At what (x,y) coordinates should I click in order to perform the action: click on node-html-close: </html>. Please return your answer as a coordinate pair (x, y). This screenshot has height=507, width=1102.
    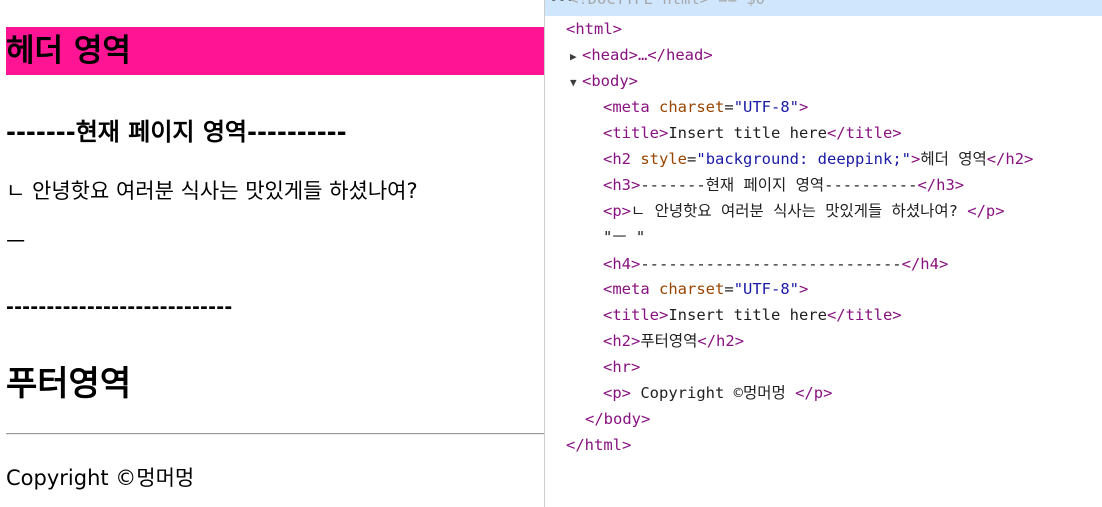
    Looking at the image, I should click on (598, 445).